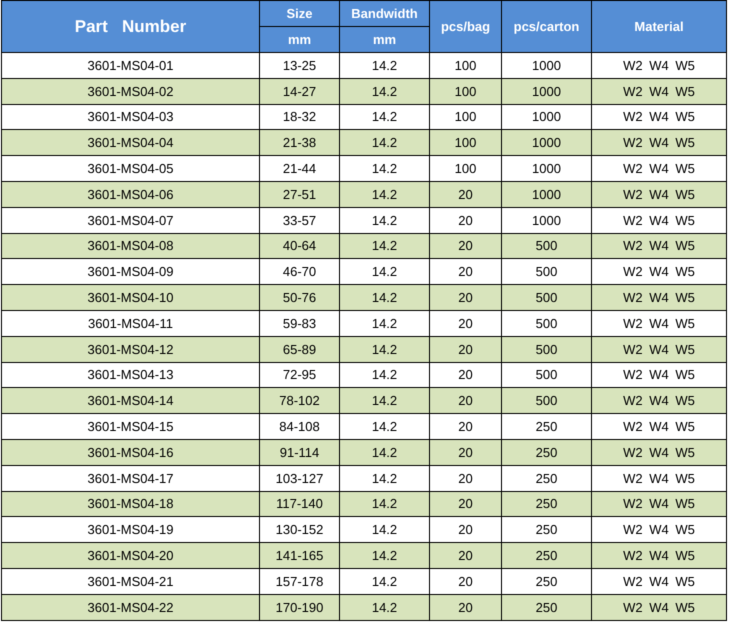  Describe the element at coordinates (385, 13) in the screenshot. I see `column-header: Bandwidth` at that location.